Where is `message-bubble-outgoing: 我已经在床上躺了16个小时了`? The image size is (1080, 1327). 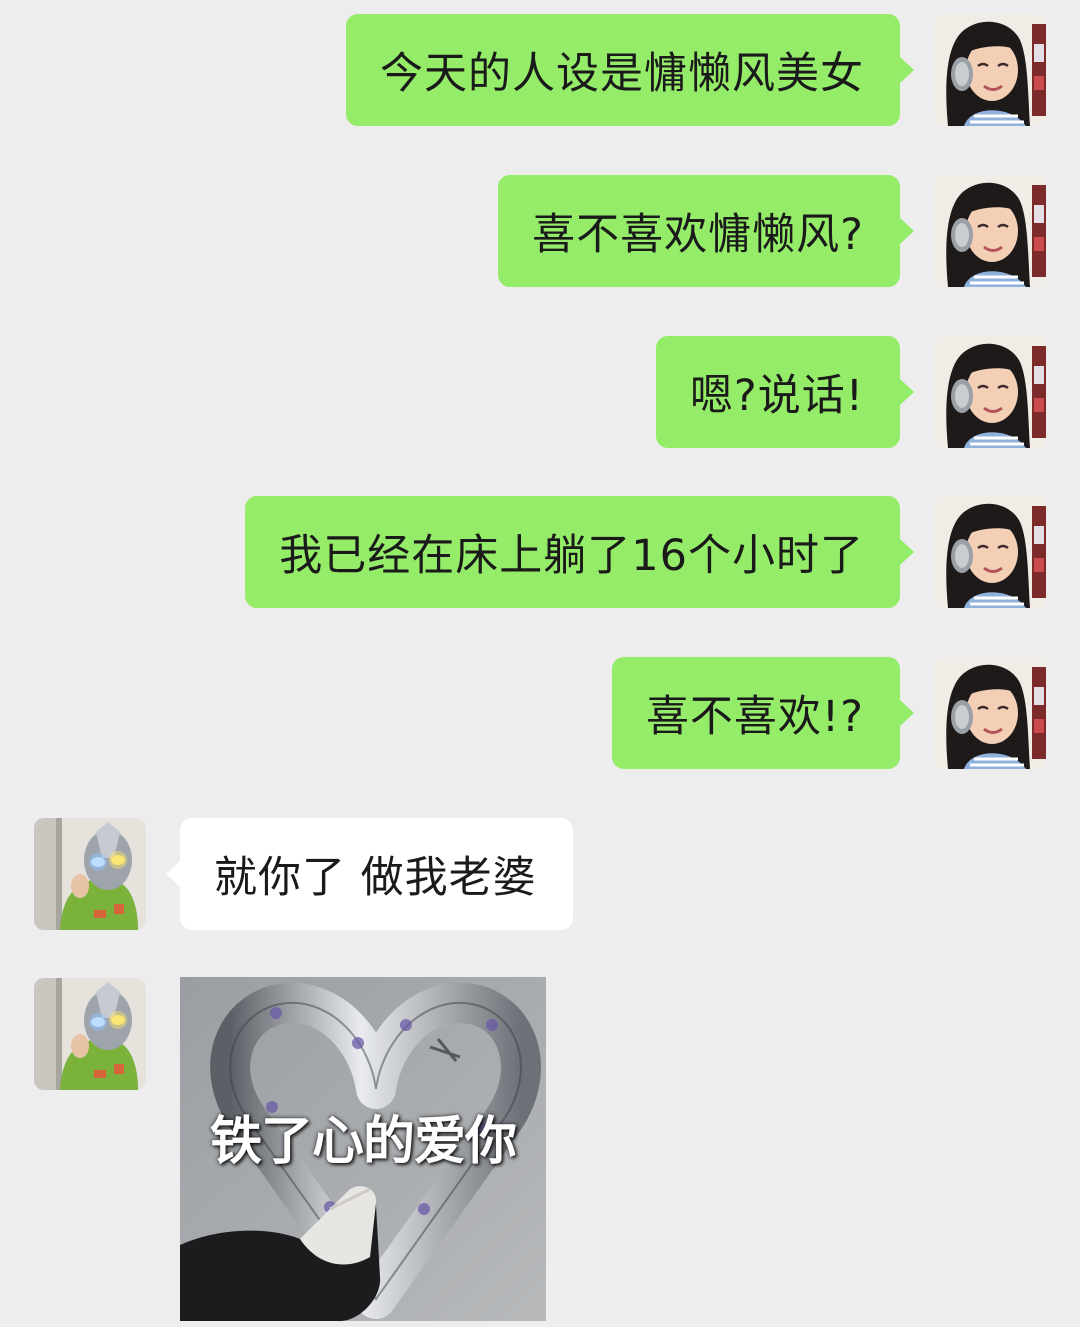 message-bubble-outgoing: 我已经在床上躺了16个小时了 is located at coordinates (579, 552).